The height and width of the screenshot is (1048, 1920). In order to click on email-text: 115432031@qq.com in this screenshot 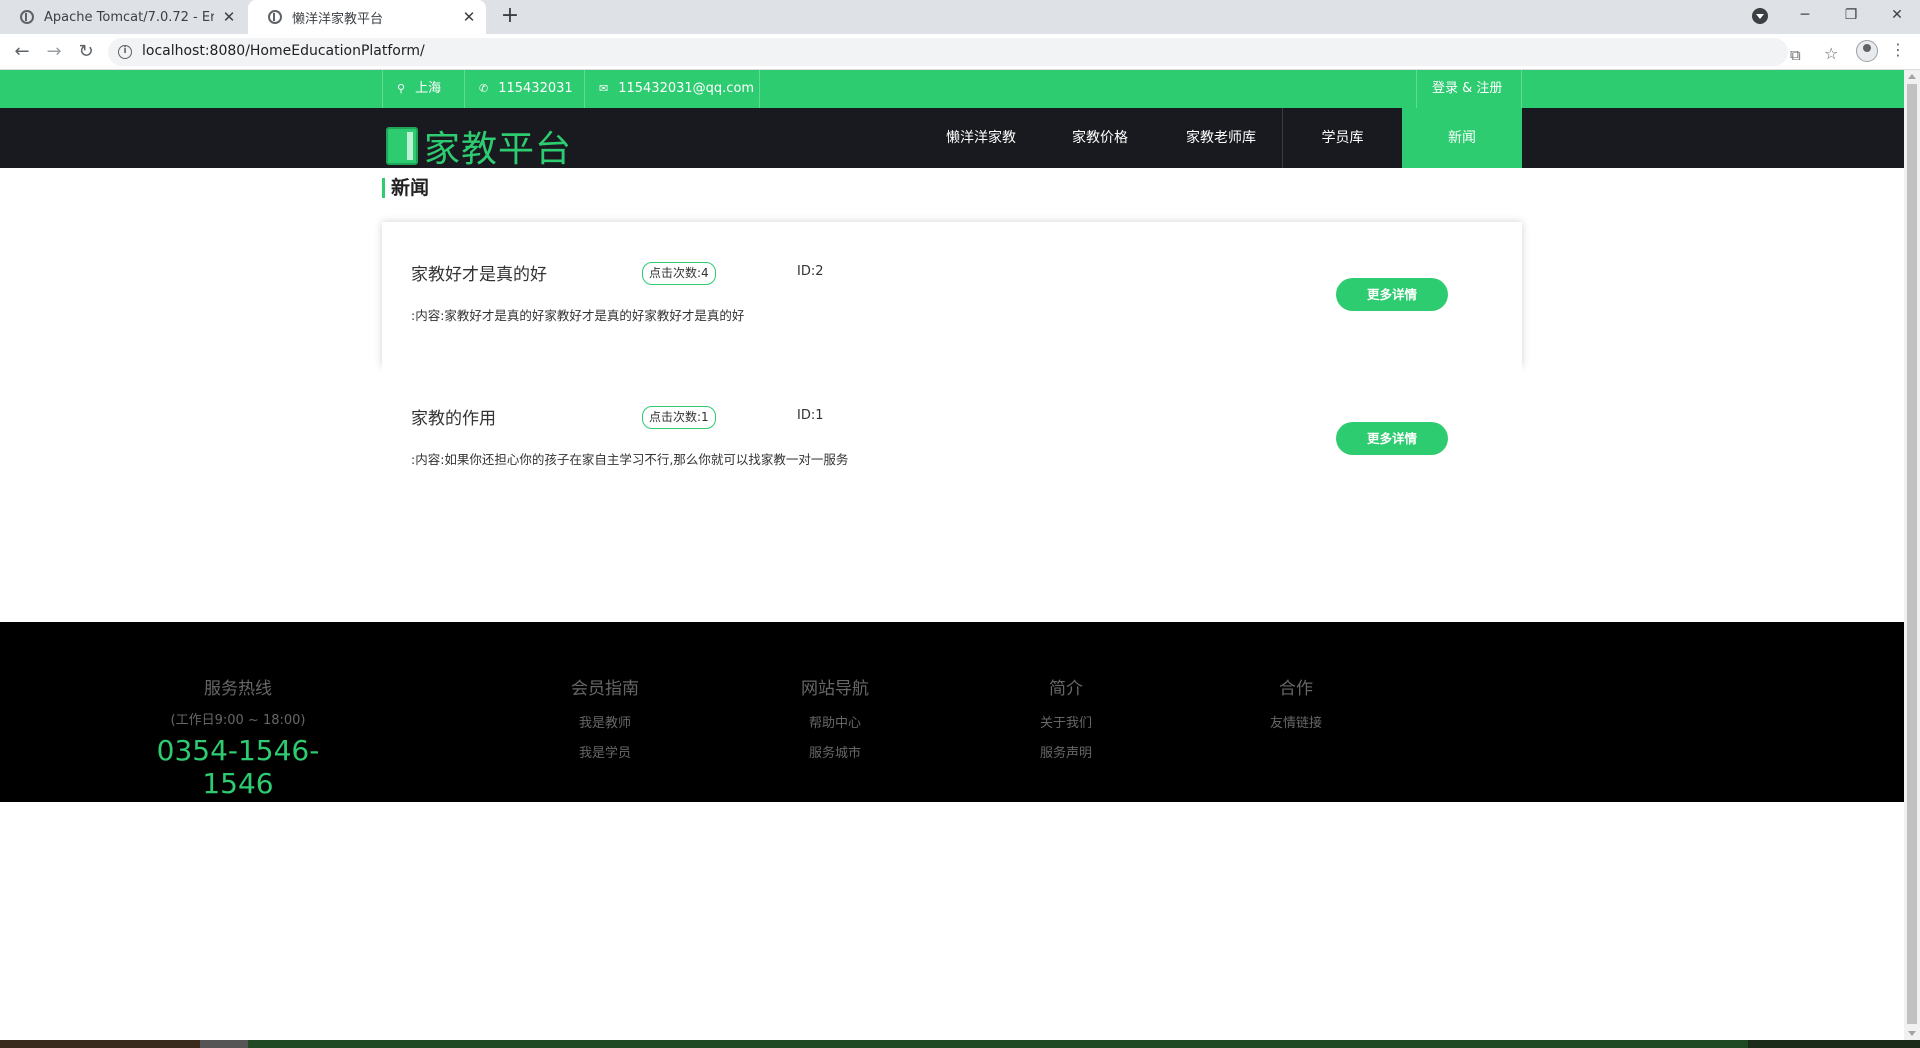, I will do `click(686, 88)`.